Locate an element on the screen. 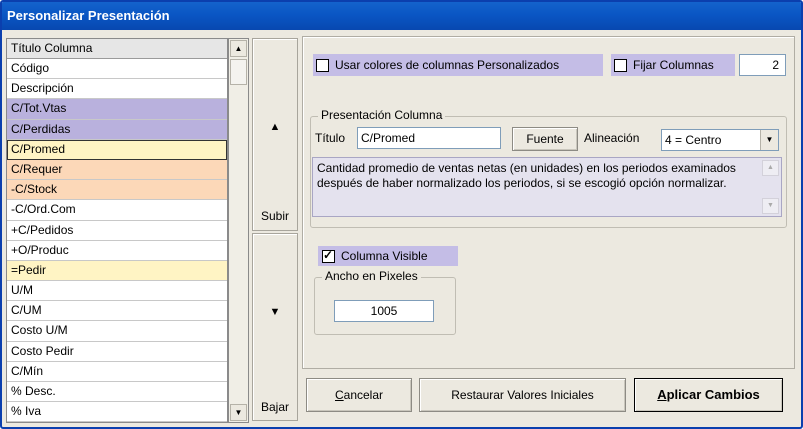  list-item: Costo U/M is located at coordinates (117, 331).